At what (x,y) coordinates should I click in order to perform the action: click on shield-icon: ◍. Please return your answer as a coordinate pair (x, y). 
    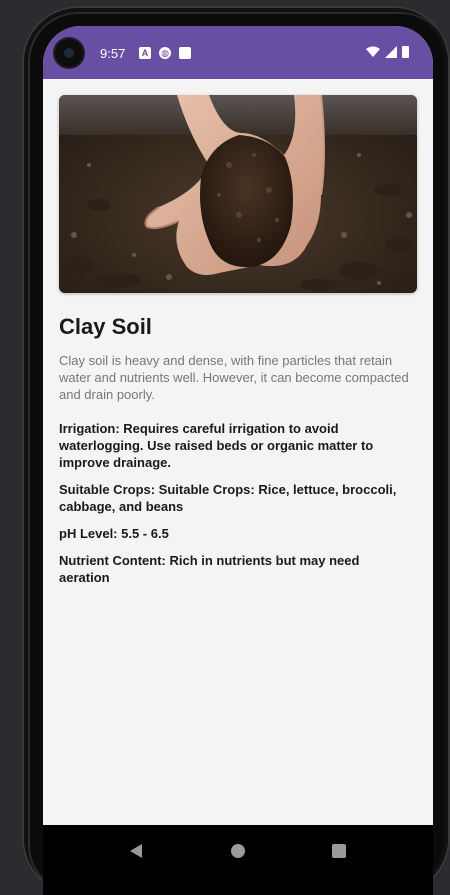
    Looking at the image, I should click on (165, 53).